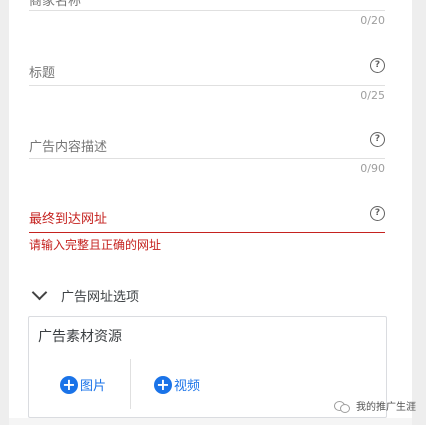  What do you see at coordinates (42, 73) in the screenshot?
I see `headline-label: 标题` at bounding box center [42, 73].